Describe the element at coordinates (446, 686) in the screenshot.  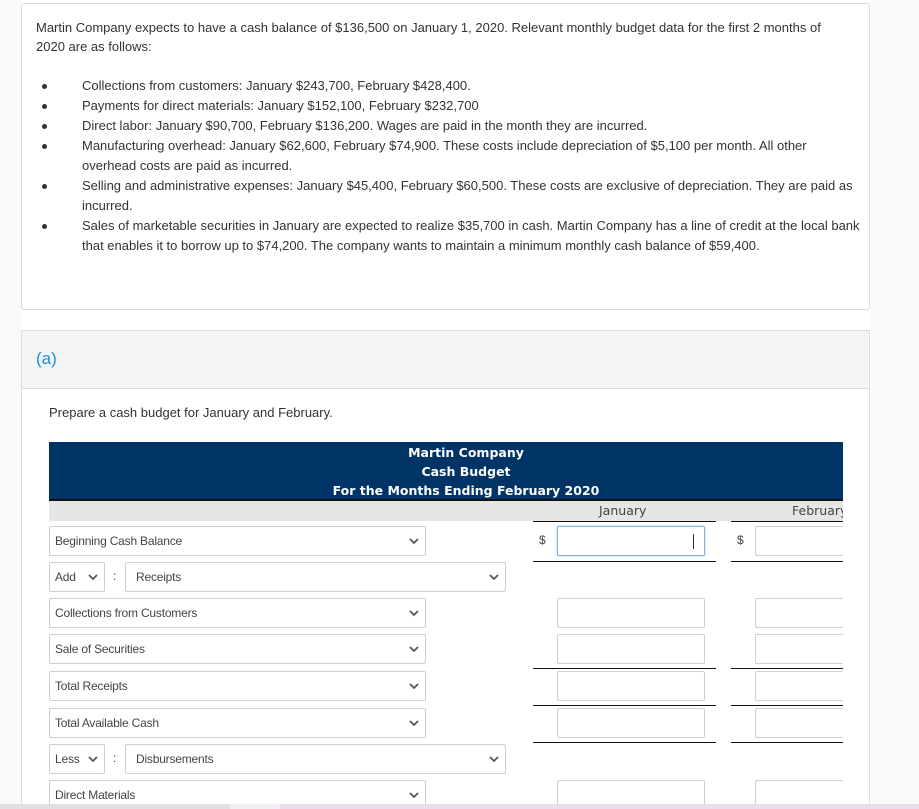
I see `table-row: Total Receipts` at that location.